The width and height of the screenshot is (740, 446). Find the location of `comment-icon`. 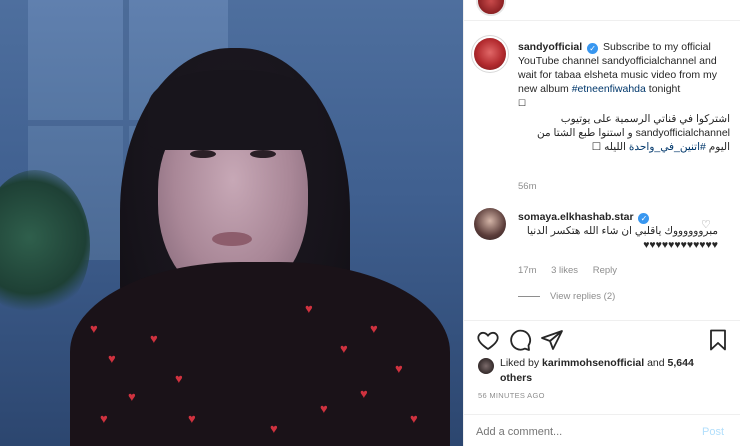

comment-icon is located at coordinates (521, 340).